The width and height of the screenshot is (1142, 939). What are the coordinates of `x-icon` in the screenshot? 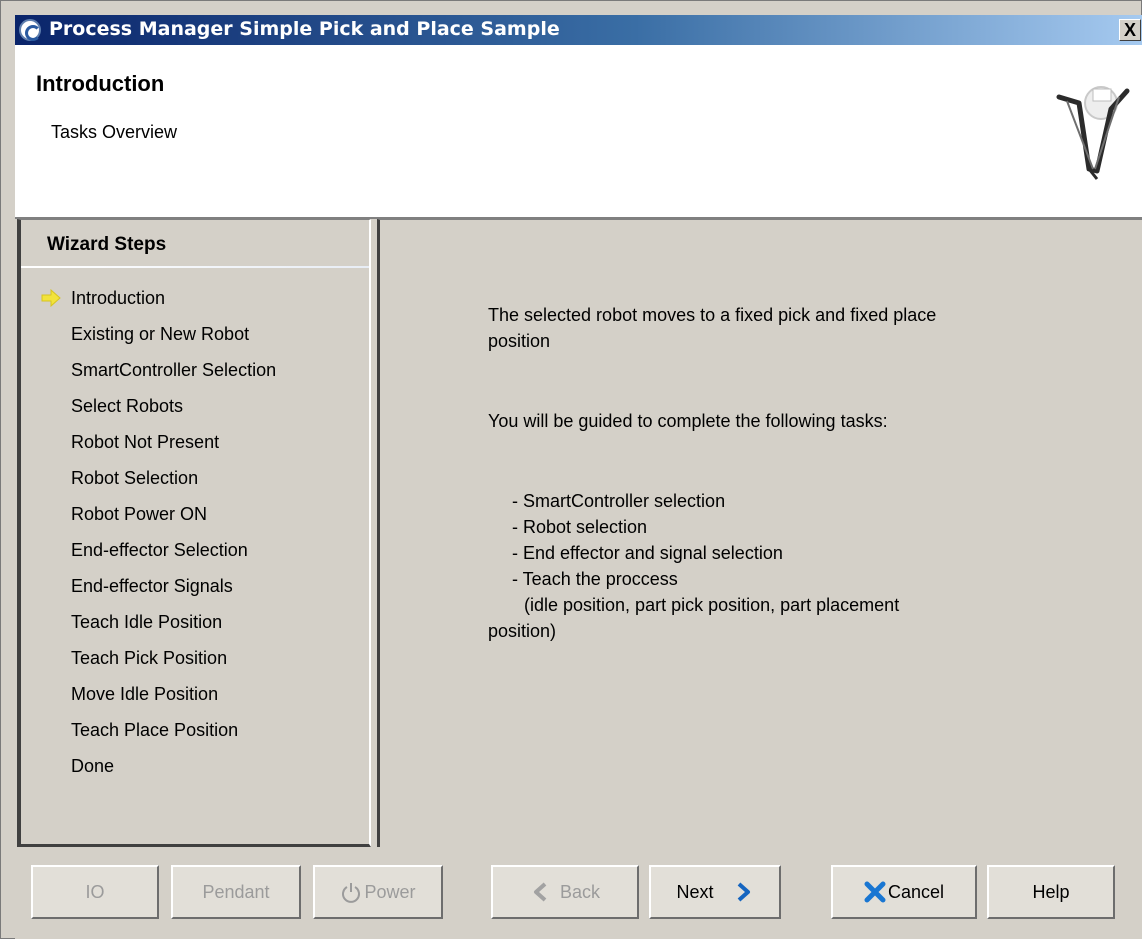 It's located at (875, 892).